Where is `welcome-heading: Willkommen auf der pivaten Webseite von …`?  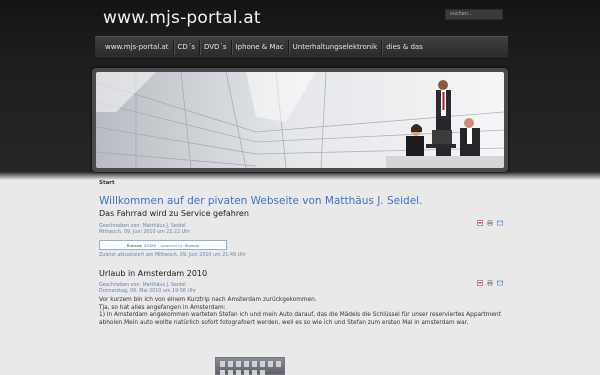
welcome-heading: Willkommen auf der pivaten Webseite von … is located at coordinates (261, 201).